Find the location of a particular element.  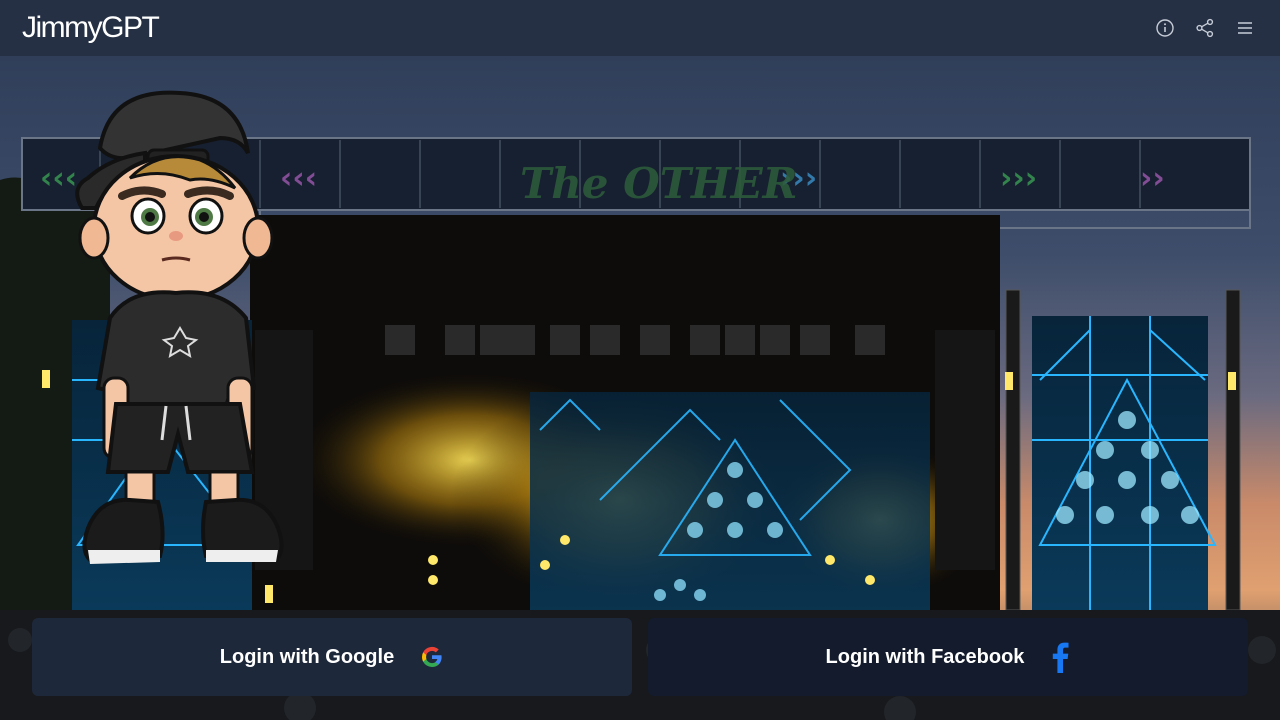

header-actions is located at coordinates (1205, 28).